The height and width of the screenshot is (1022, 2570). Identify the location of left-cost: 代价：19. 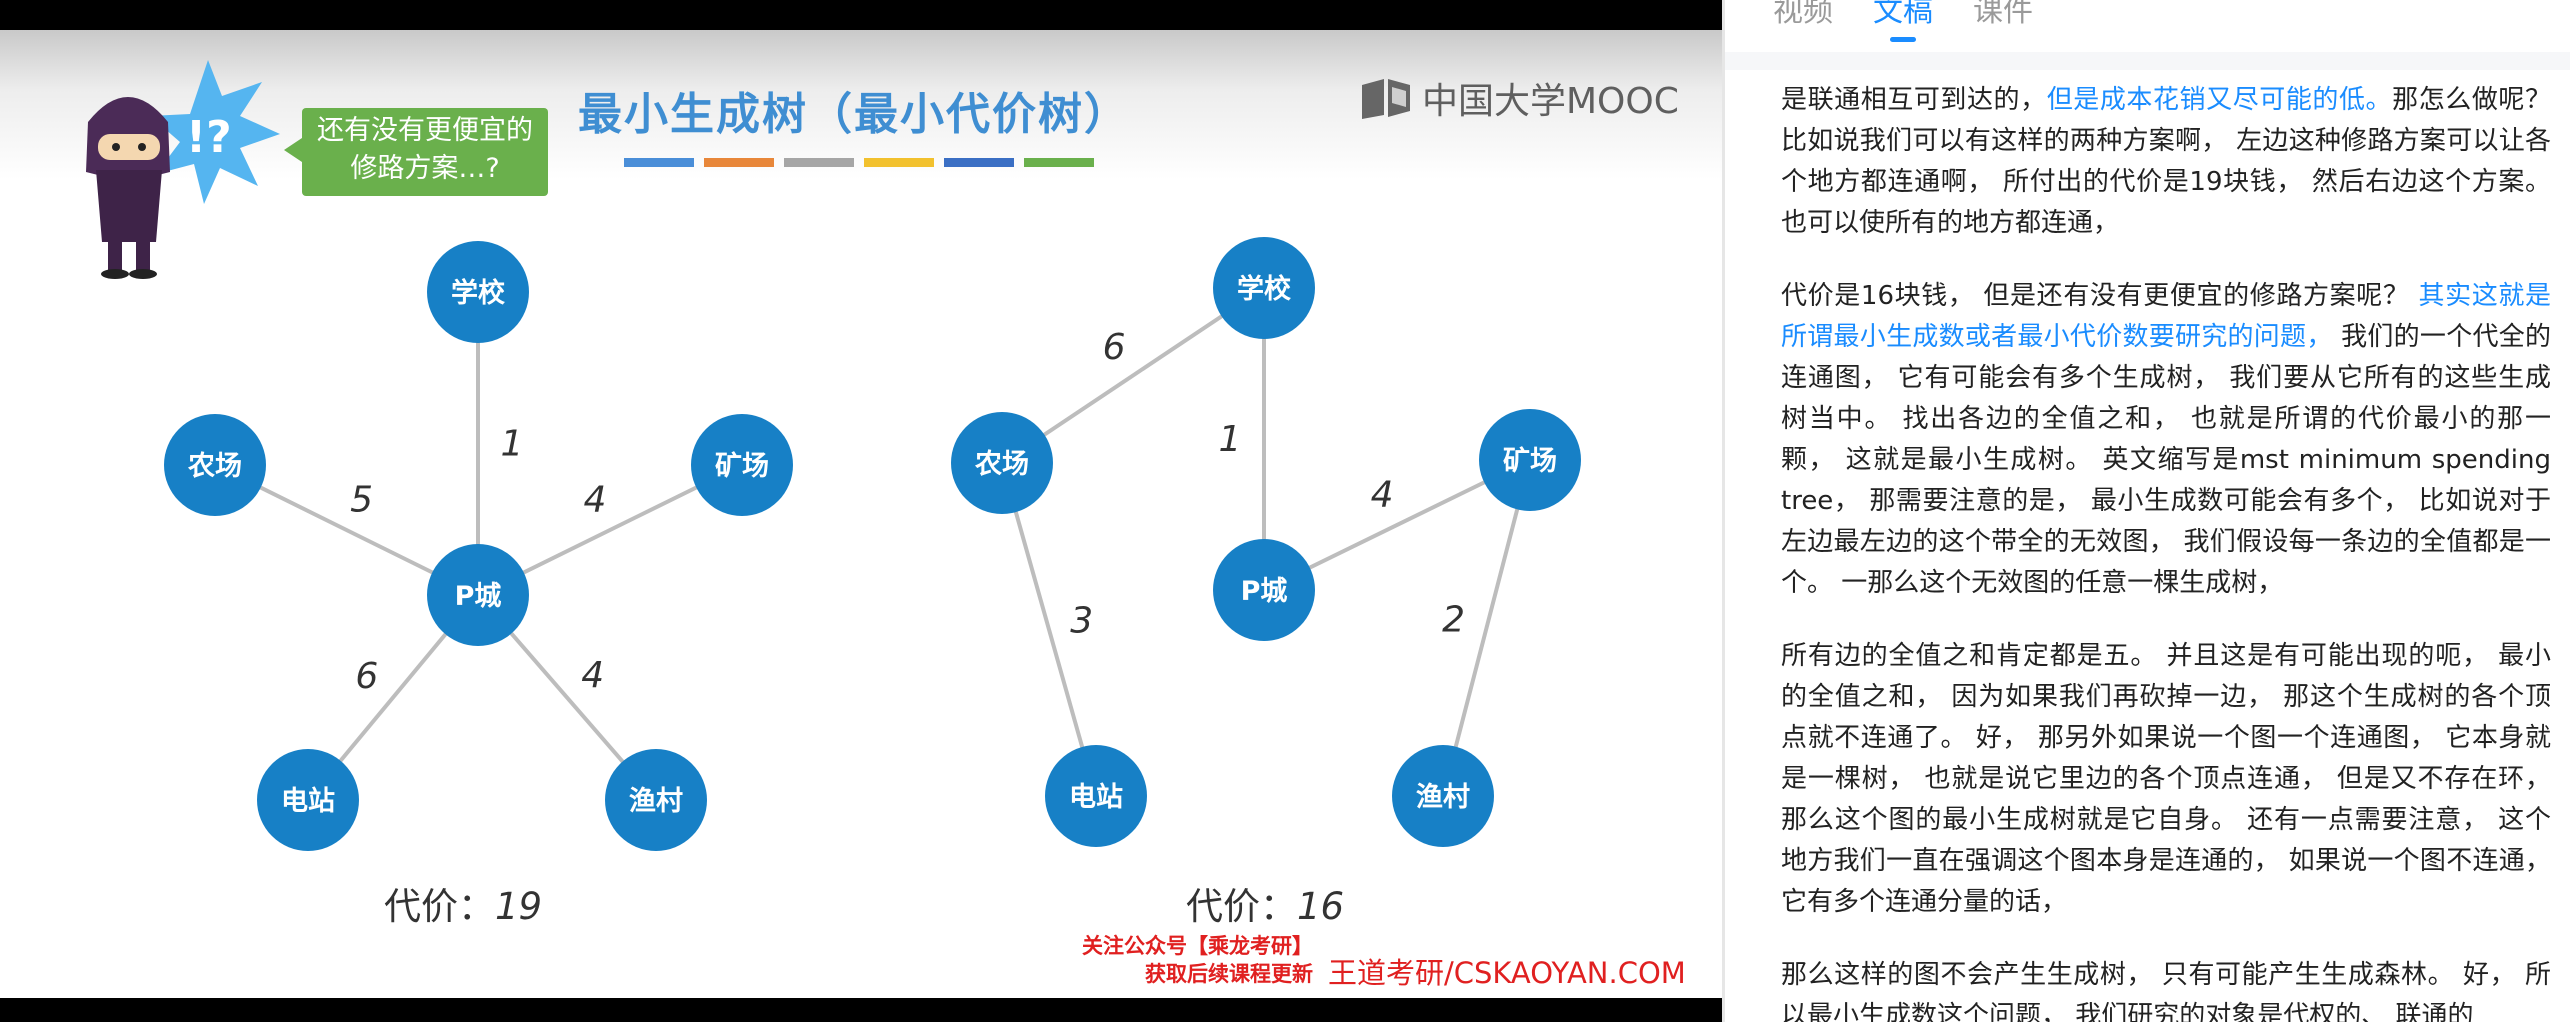
(463, 903).